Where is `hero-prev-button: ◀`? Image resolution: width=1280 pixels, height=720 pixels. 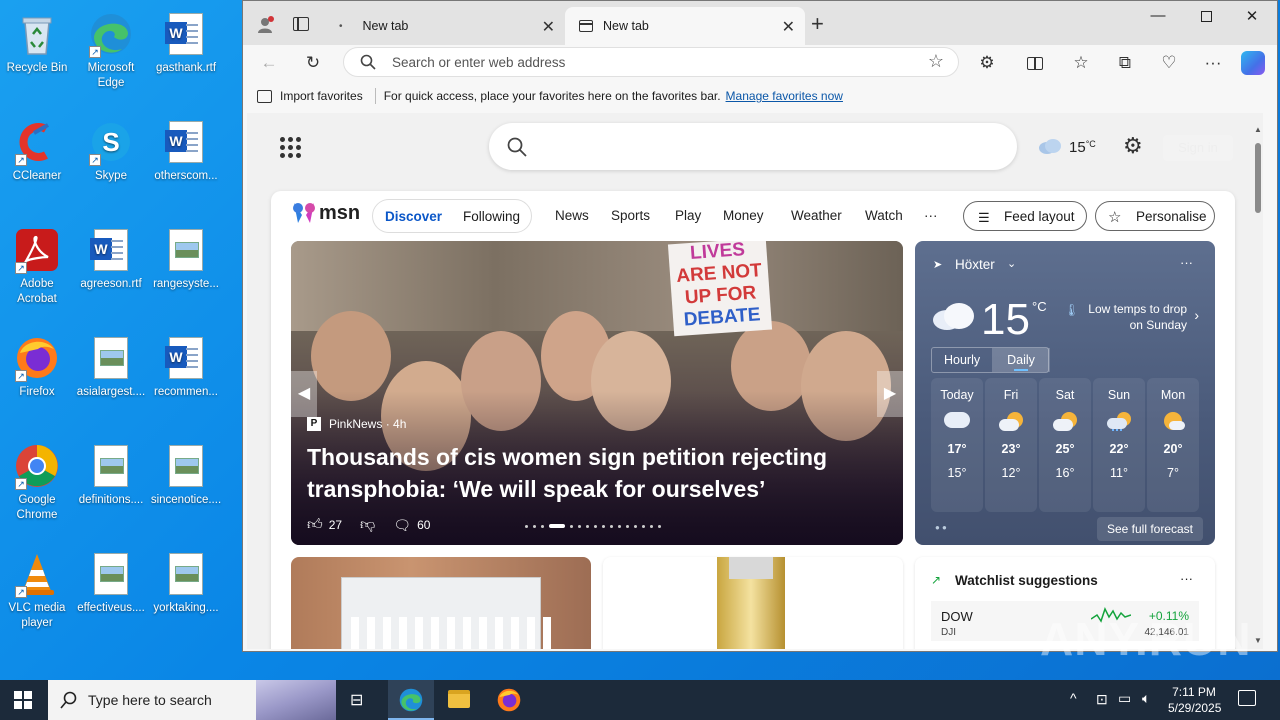
hero-prev-button: ◀ is located at coordinates (304, 394).